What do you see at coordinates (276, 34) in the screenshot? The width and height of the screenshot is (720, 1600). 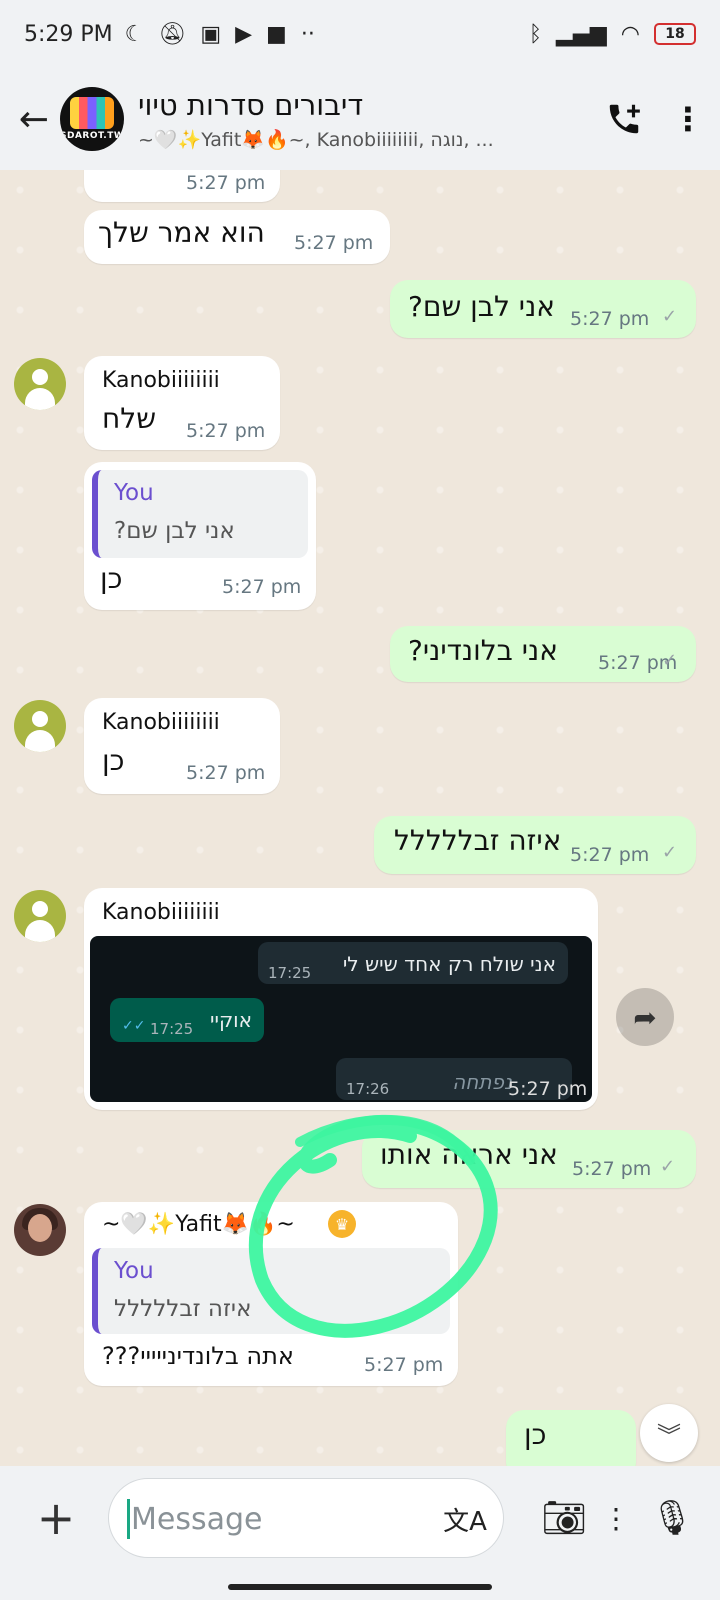 I see `notification-icon: ■` at bounding box center [276, 34].